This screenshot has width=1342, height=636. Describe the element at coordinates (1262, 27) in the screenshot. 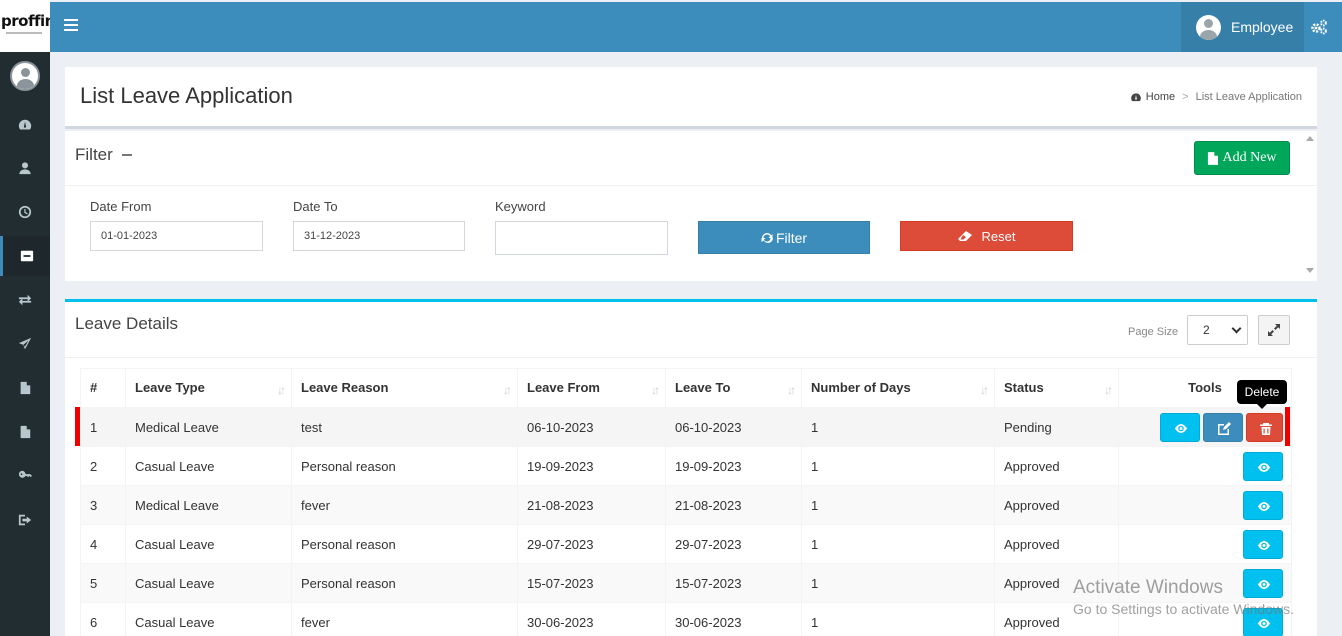

I see `user-name: Employee` at that location.